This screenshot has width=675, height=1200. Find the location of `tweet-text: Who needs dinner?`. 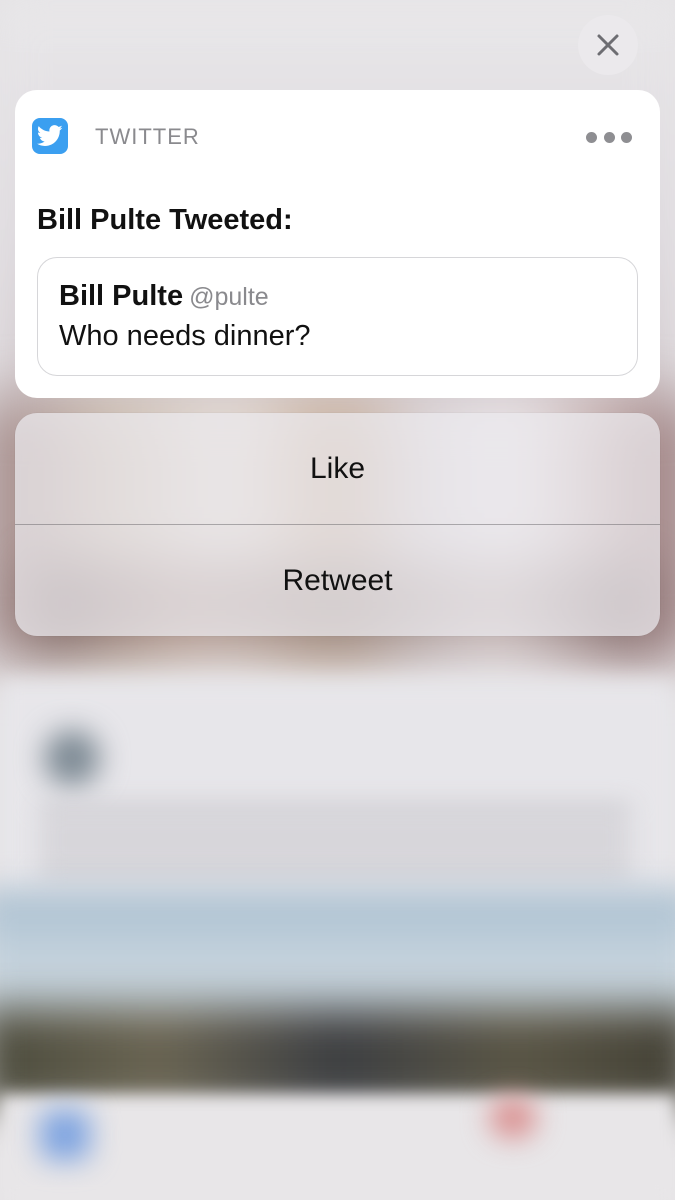

tweet-text: Who needs dinner? is located at coordinates (185, 336).